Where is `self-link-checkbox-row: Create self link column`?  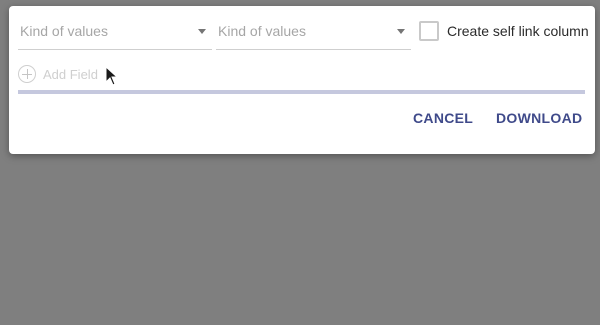 self-link-checkbox-row: Create self link column is located at coordinates (504, 31).